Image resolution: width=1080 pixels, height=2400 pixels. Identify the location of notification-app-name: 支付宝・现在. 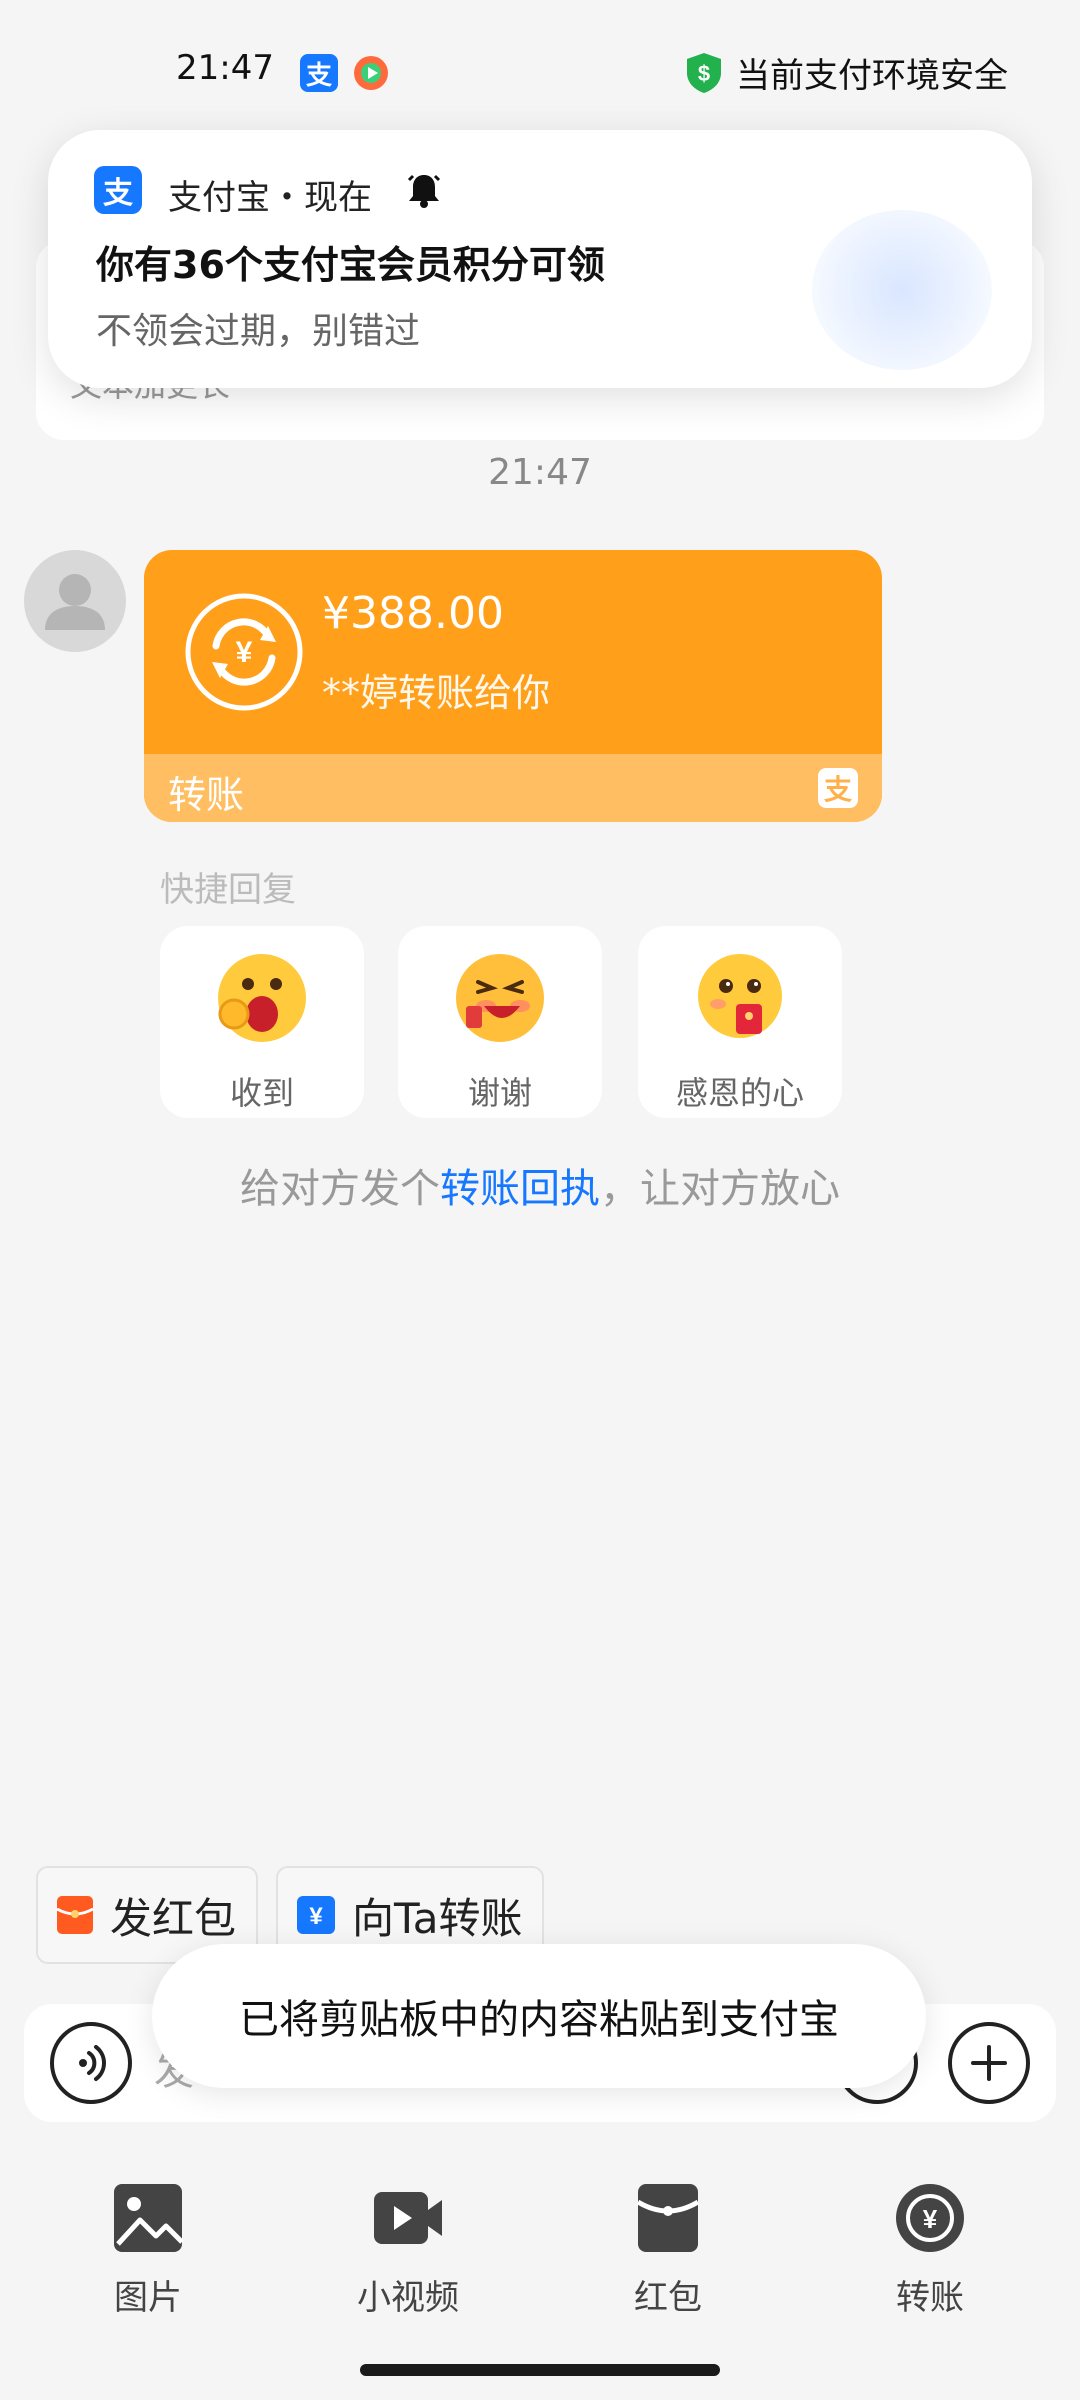
(270, 198).